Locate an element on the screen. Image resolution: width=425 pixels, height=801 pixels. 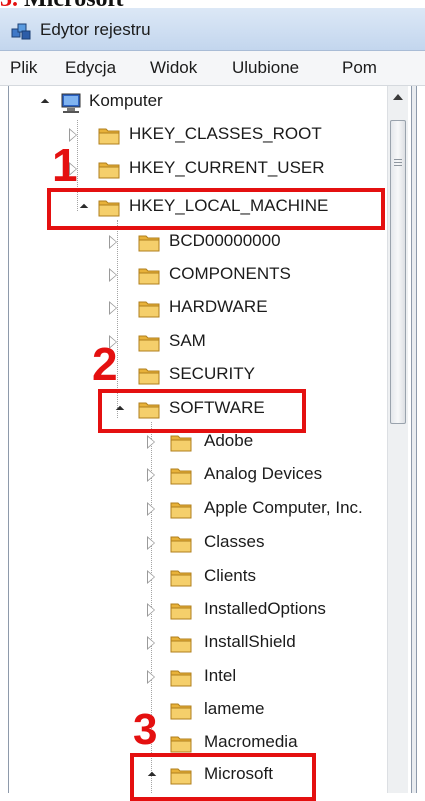
menu-widok: Widok is located at coordinates (173, 68).